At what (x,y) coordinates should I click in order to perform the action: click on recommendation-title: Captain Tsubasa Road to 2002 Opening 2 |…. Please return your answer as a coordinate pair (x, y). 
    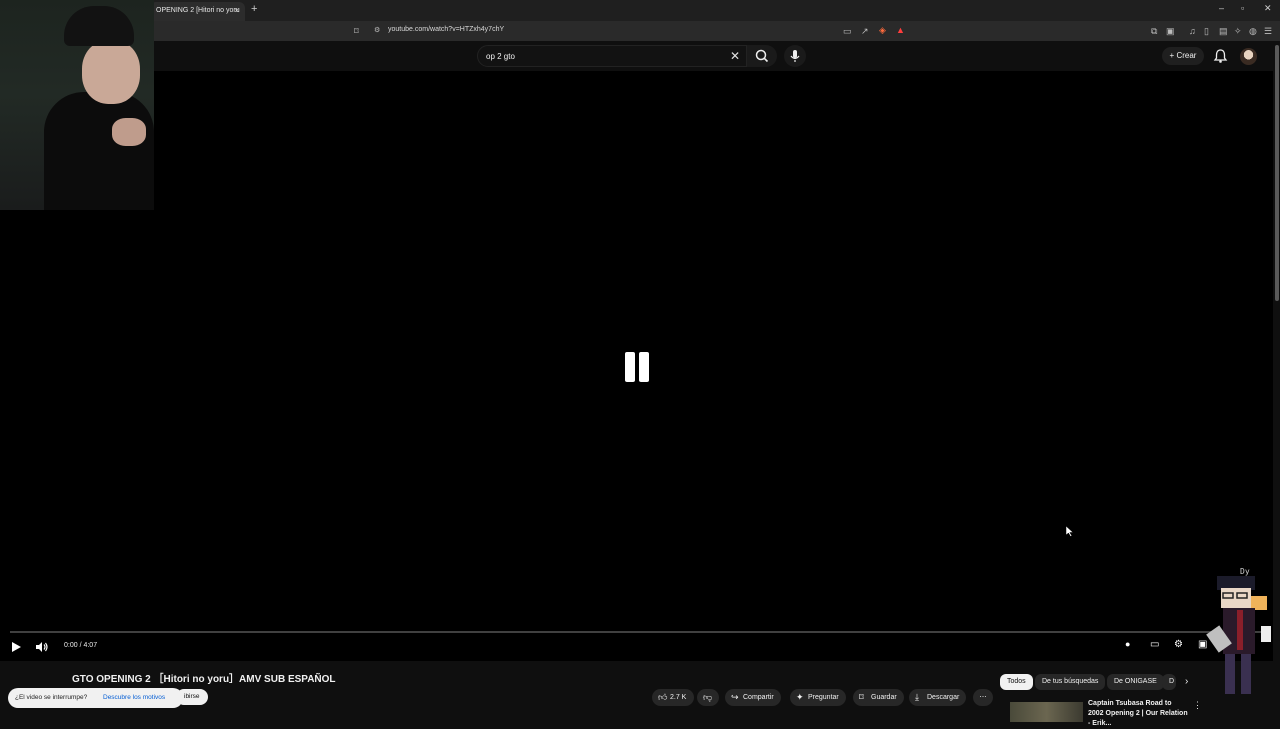
    Looking at the image, I should click on (1138, 714).